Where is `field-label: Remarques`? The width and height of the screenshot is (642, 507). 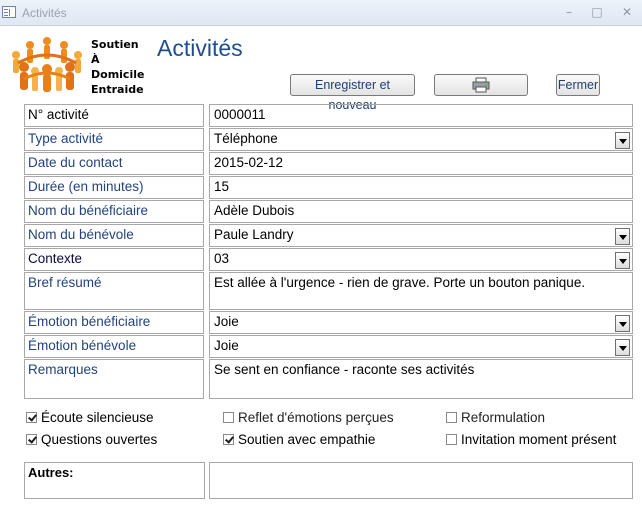 field-label: Remarques is located at coordinates (114, 379).